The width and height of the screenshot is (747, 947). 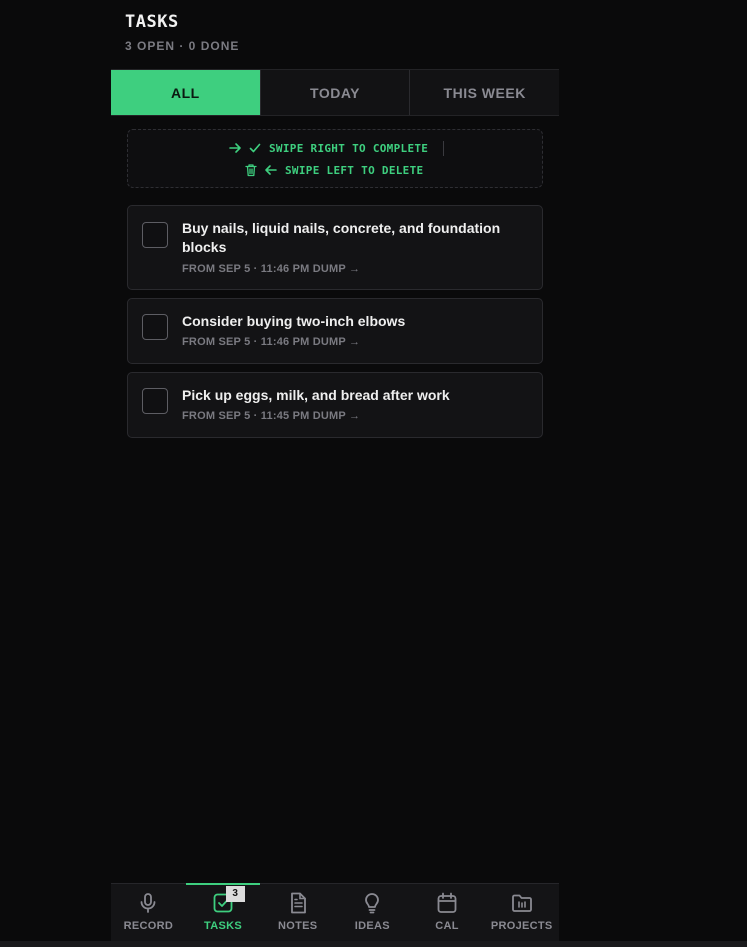 I want to click on tab-all: ALL, so click(x=185, y=92).